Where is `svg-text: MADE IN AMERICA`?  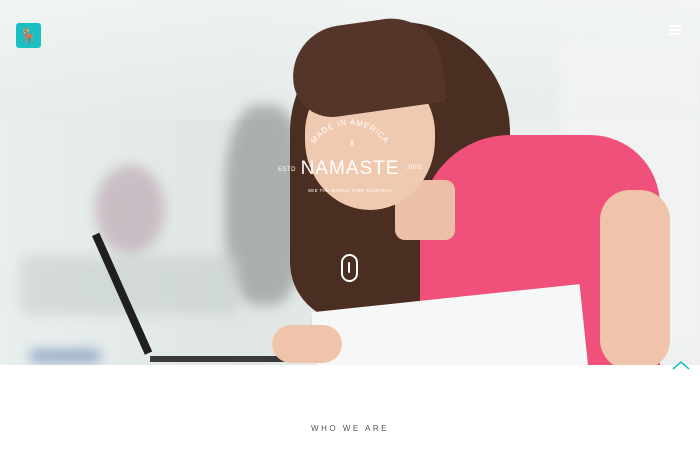
svg-text: MADE IN AMERICA is located at coordinates (350, 131).